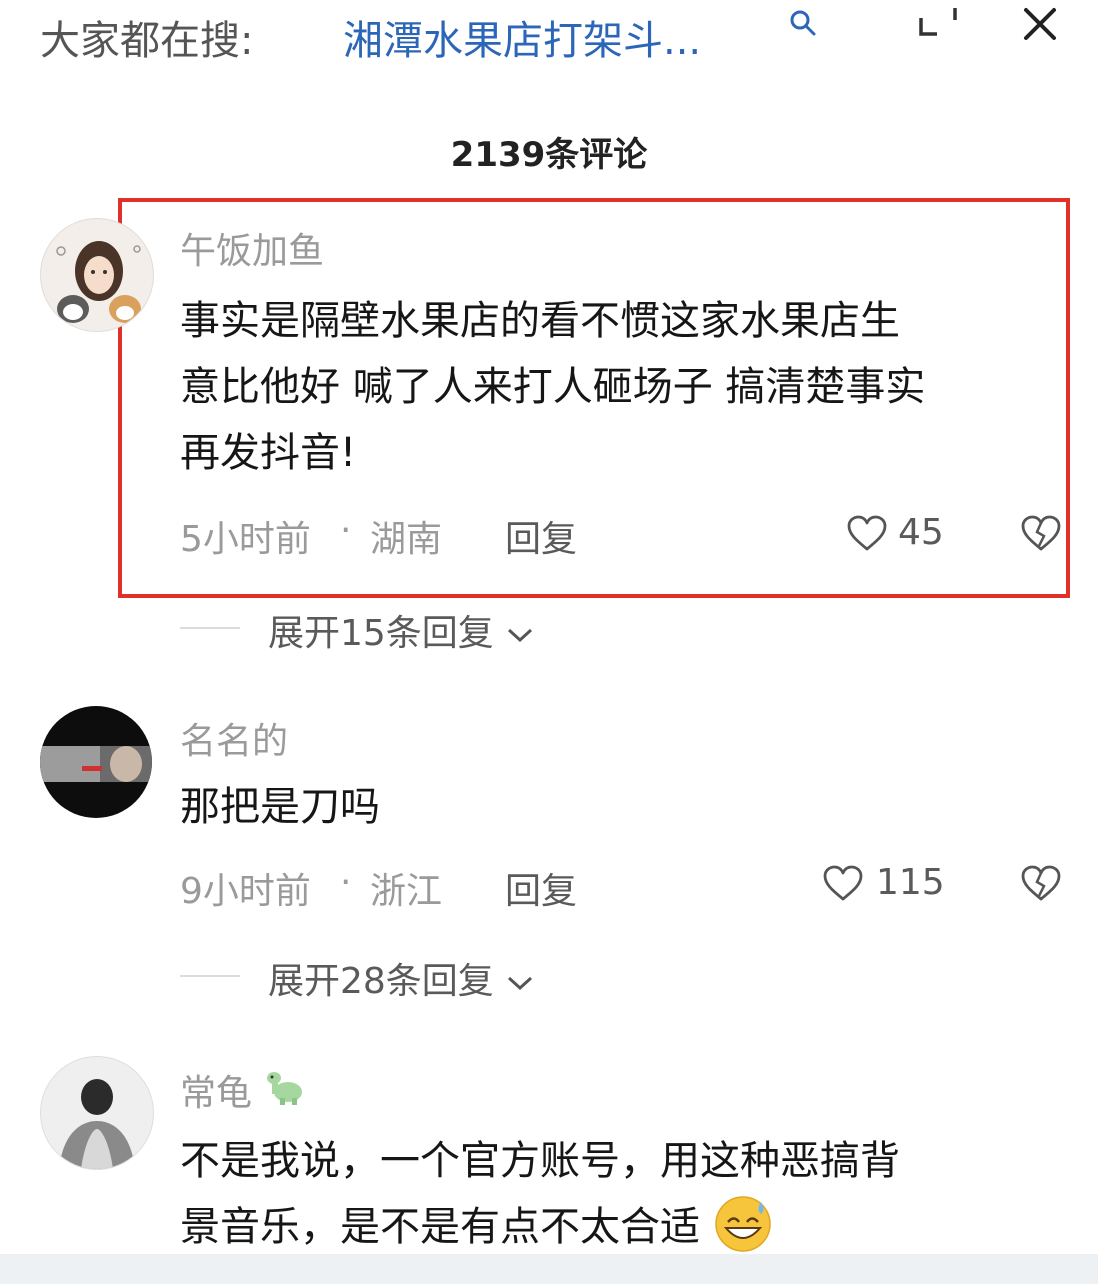 The height and width of the screenshot is (1284, 1098). Describe the element at coordinates (406, 891) in the screenshot. I see `comment-location: 浙江` at that location.